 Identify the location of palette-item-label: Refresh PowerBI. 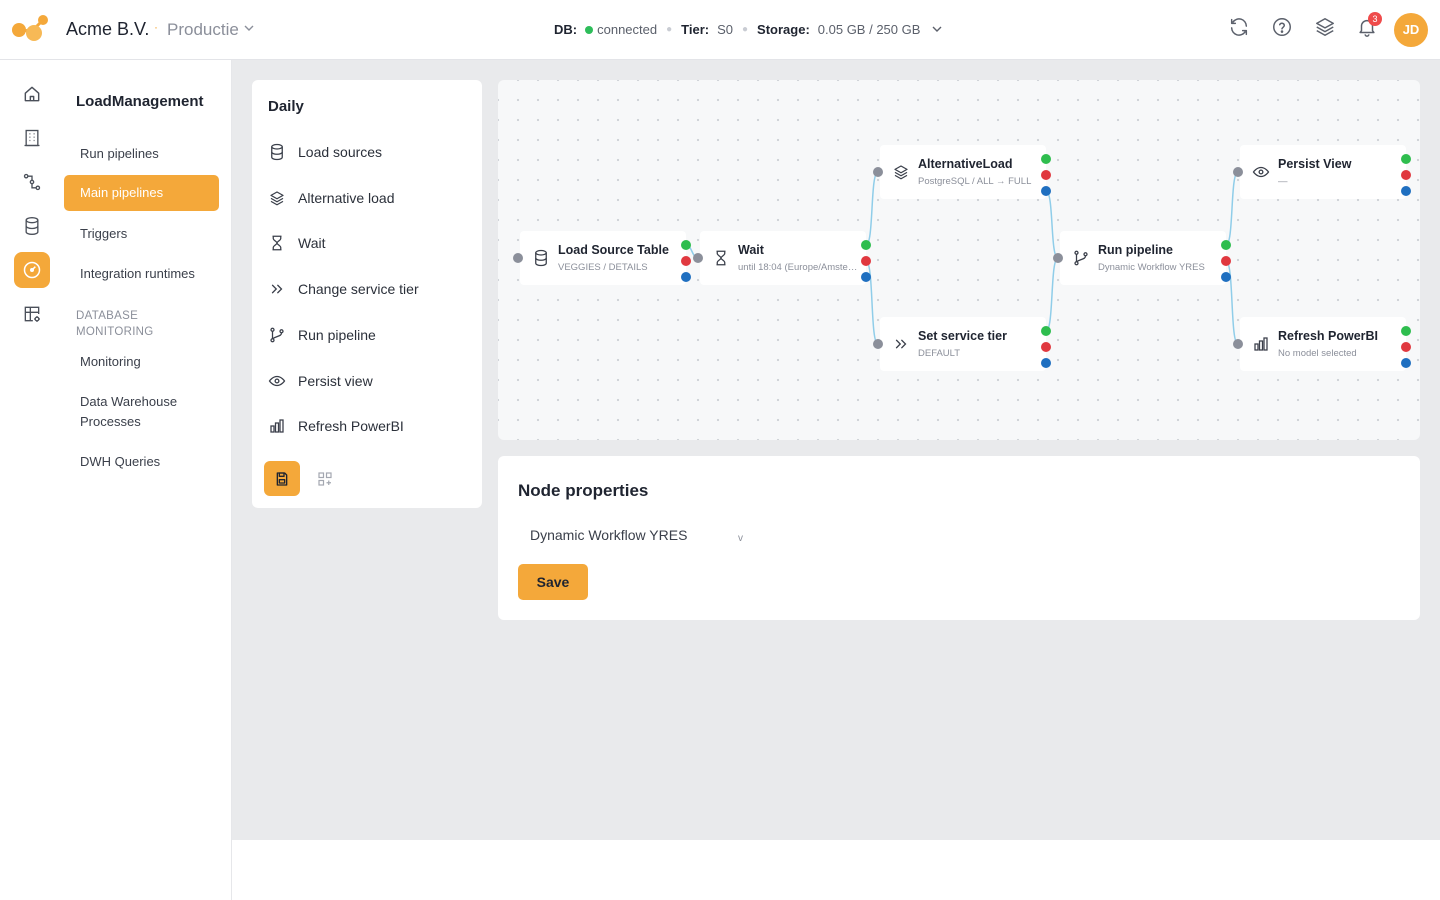
(351, 426).